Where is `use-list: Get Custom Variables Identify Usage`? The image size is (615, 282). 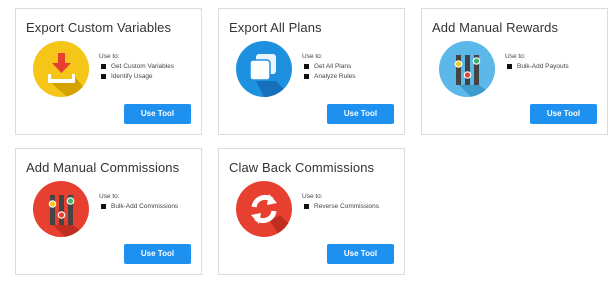 use-list: Get Custom Variables Identify Usage is located at coordinates (137, 71).